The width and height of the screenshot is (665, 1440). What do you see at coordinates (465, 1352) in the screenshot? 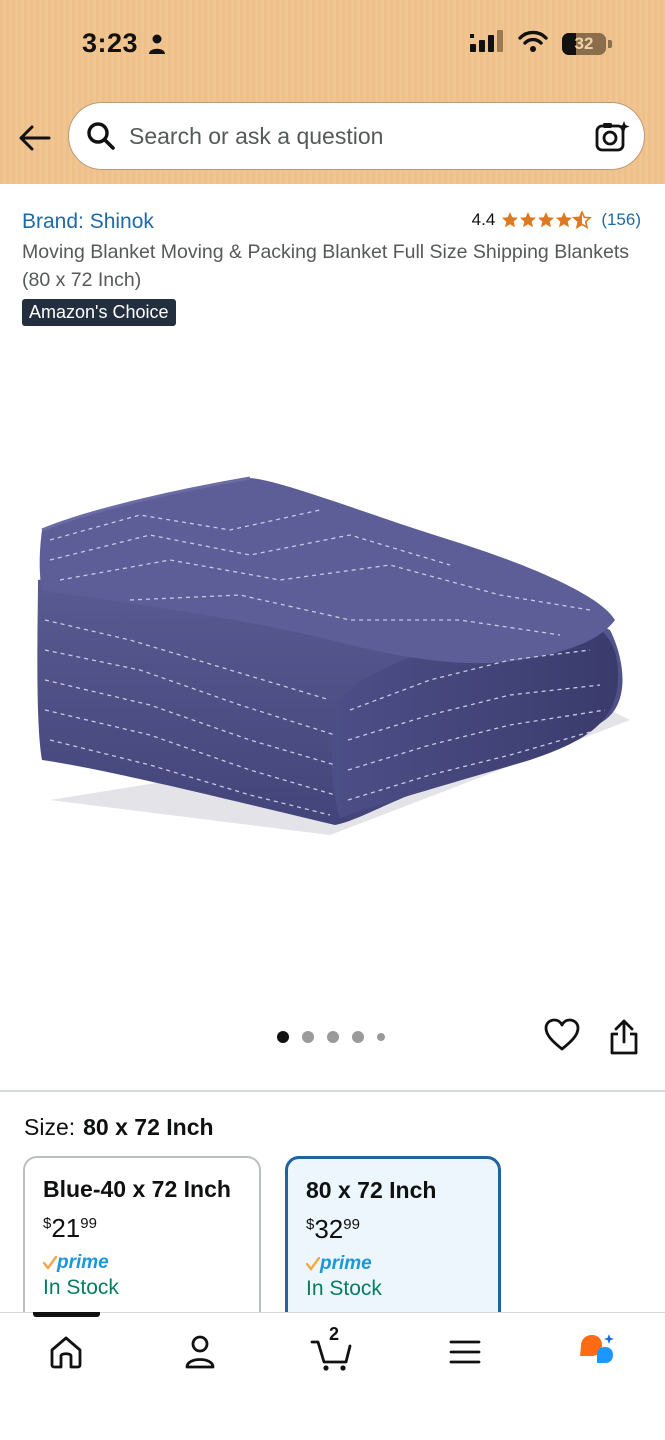
I see `menu-icon` at bounding box center [465, 1352].